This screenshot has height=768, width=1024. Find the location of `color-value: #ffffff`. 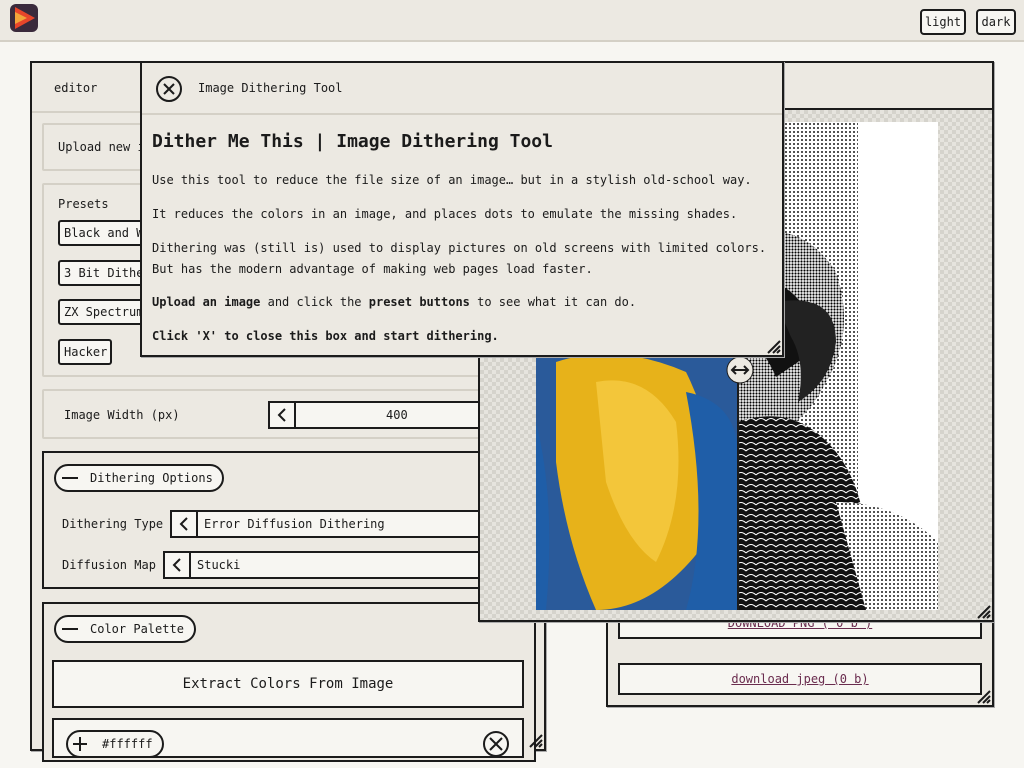

color-value: #ffffff is located at coordinates (127, 744).